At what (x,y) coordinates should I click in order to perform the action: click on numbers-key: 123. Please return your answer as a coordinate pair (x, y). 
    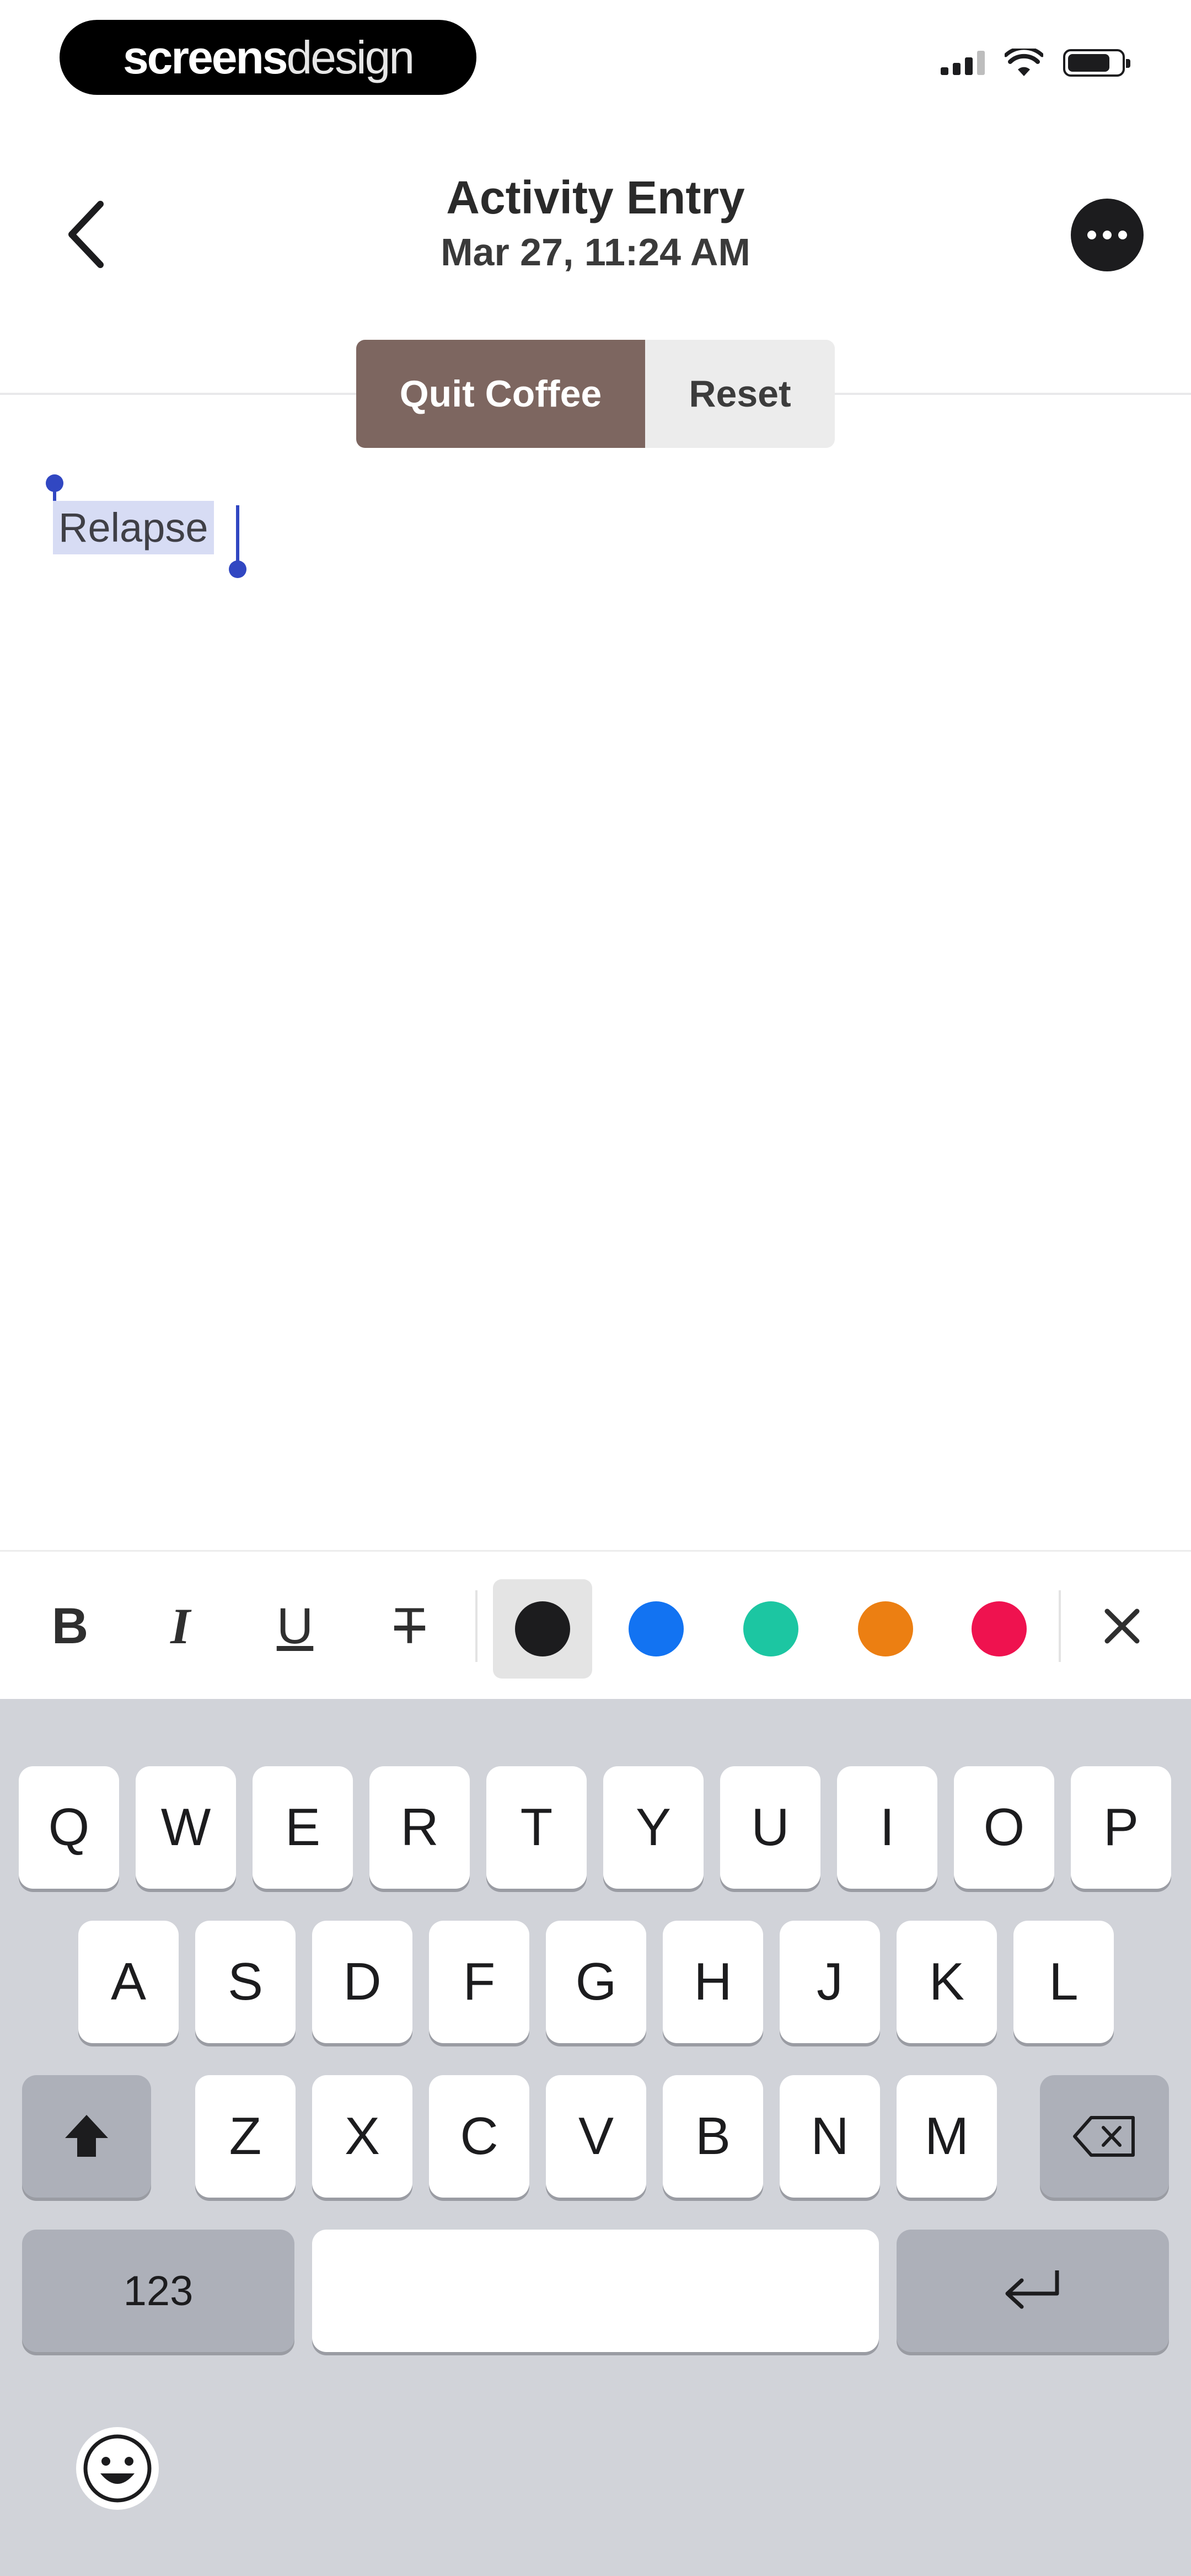
    Looking at the image, I should click on (158, 2291).